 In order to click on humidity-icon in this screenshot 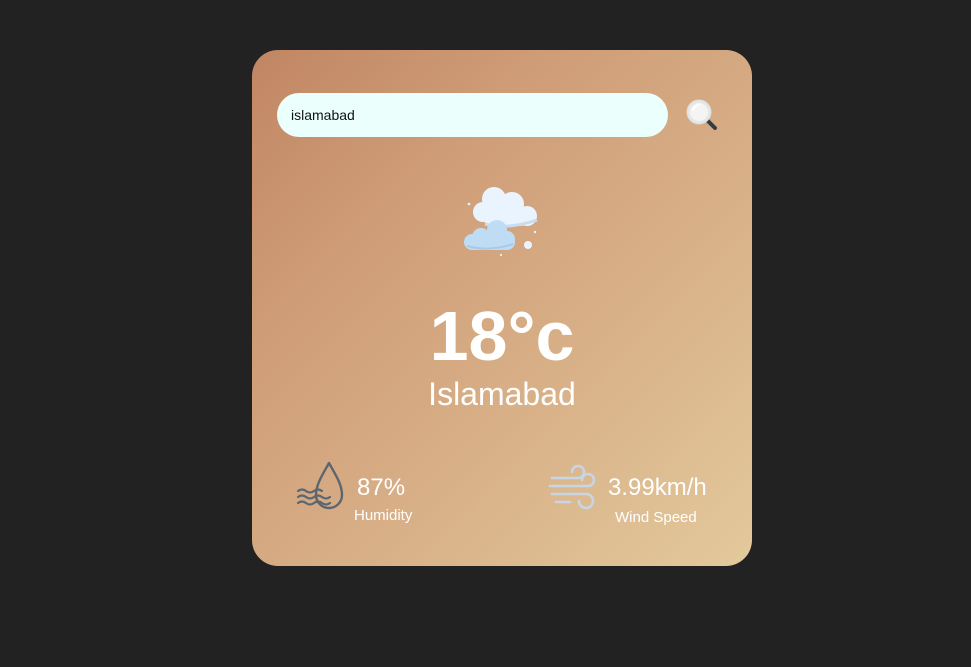, I will do `click(320, 485)`.